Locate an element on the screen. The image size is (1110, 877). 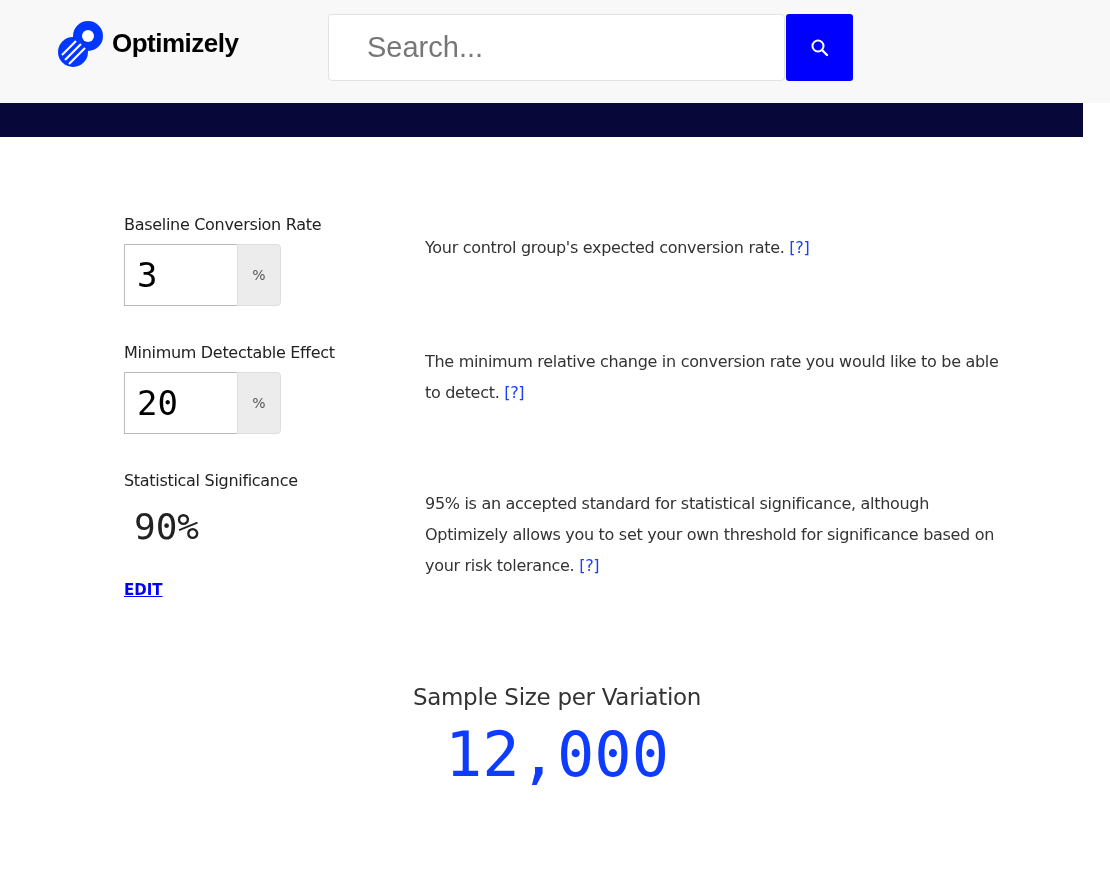
search-button is located at coordinates (819, 47).